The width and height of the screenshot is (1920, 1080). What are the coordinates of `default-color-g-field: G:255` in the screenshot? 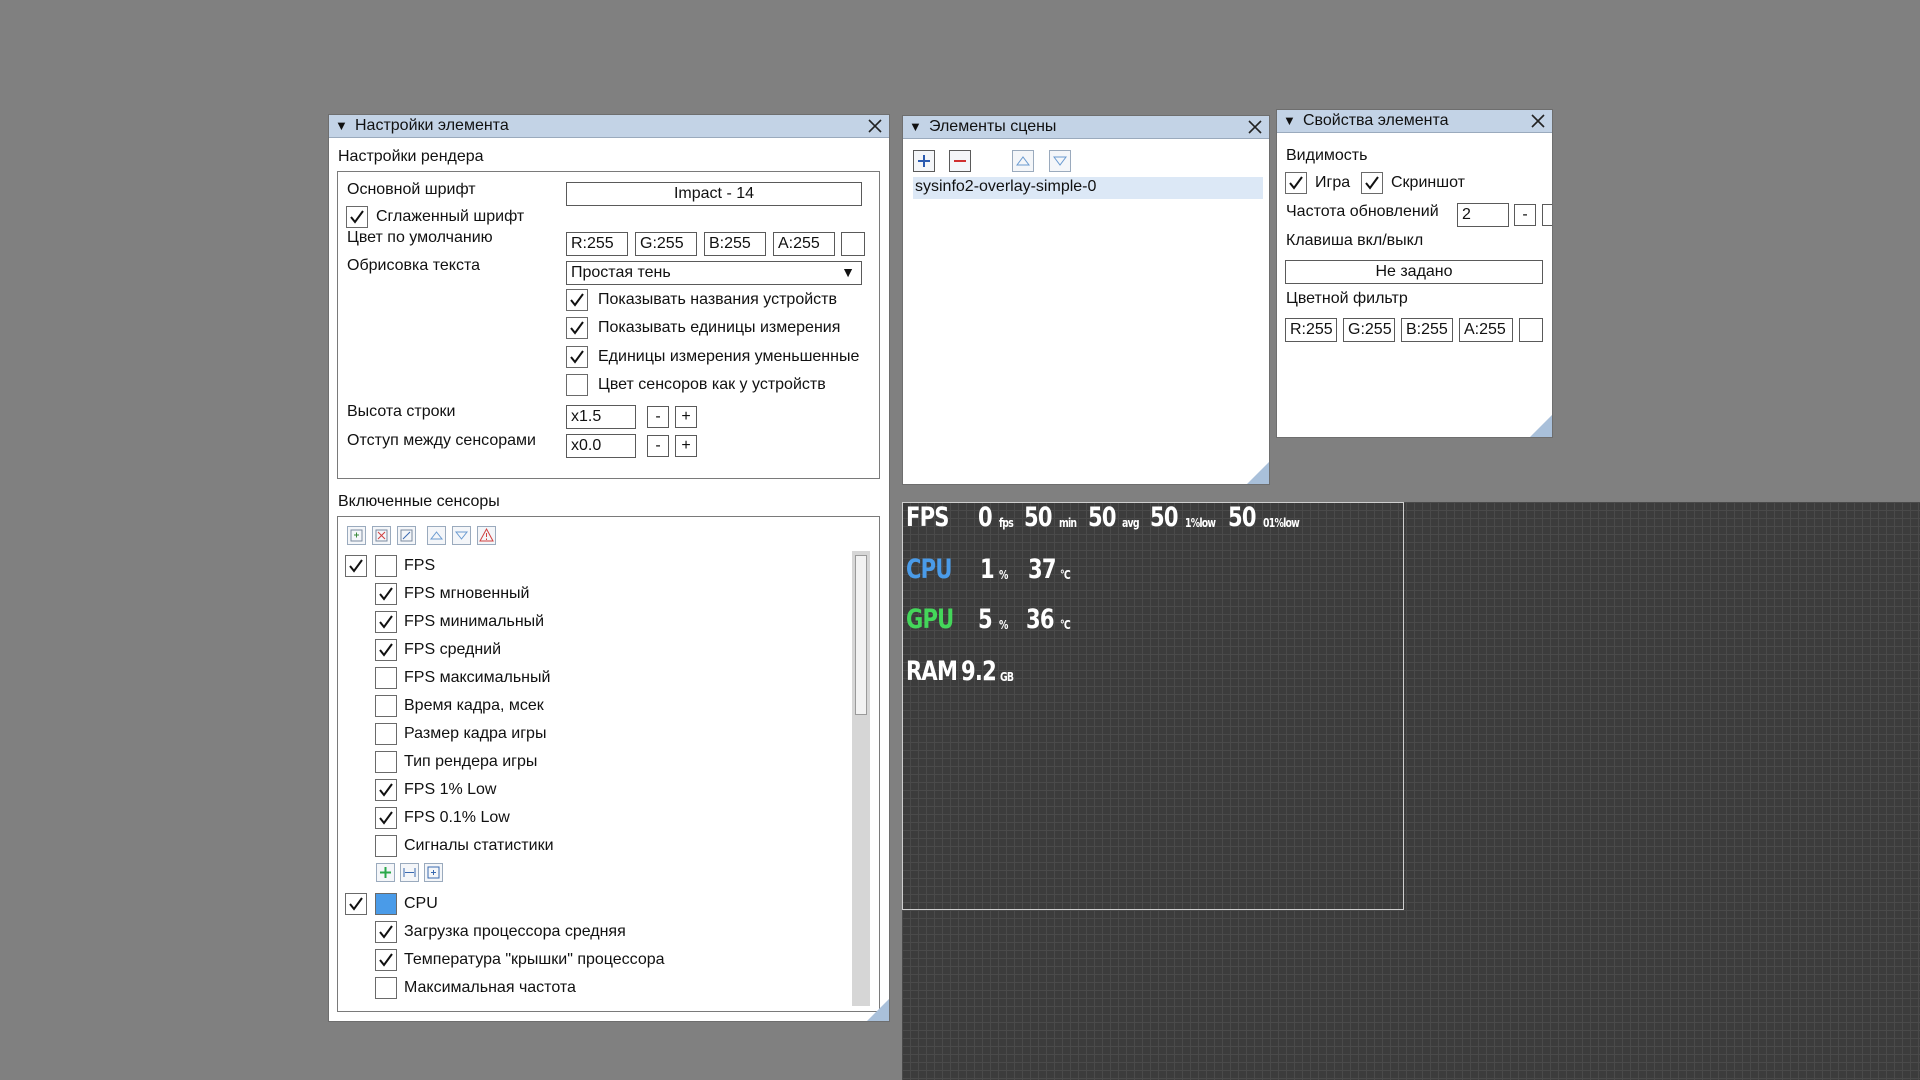 It's located at (666, 244).